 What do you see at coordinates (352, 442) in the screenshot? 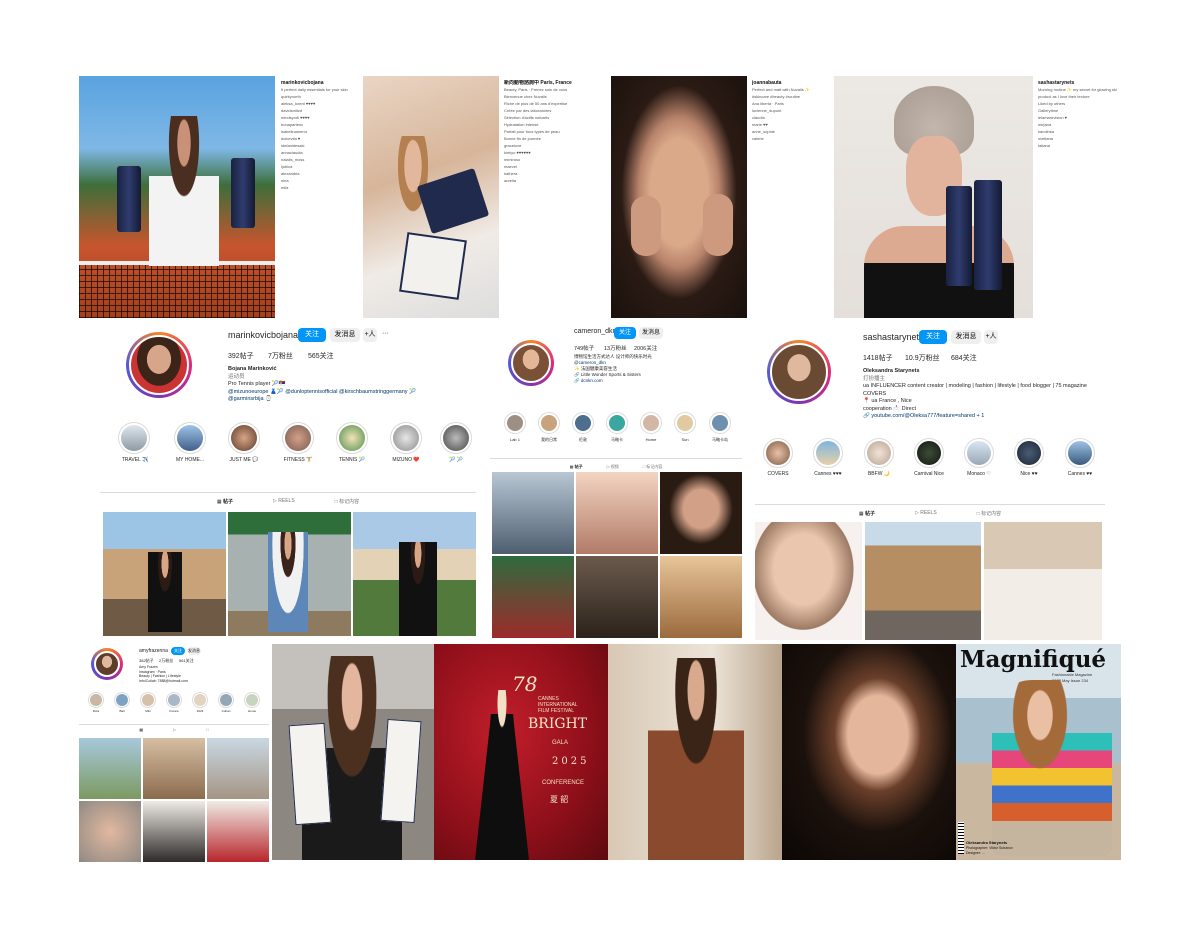
I see `highlight-tennis: TENNIS 🎾` at bounding box center [352, 442].